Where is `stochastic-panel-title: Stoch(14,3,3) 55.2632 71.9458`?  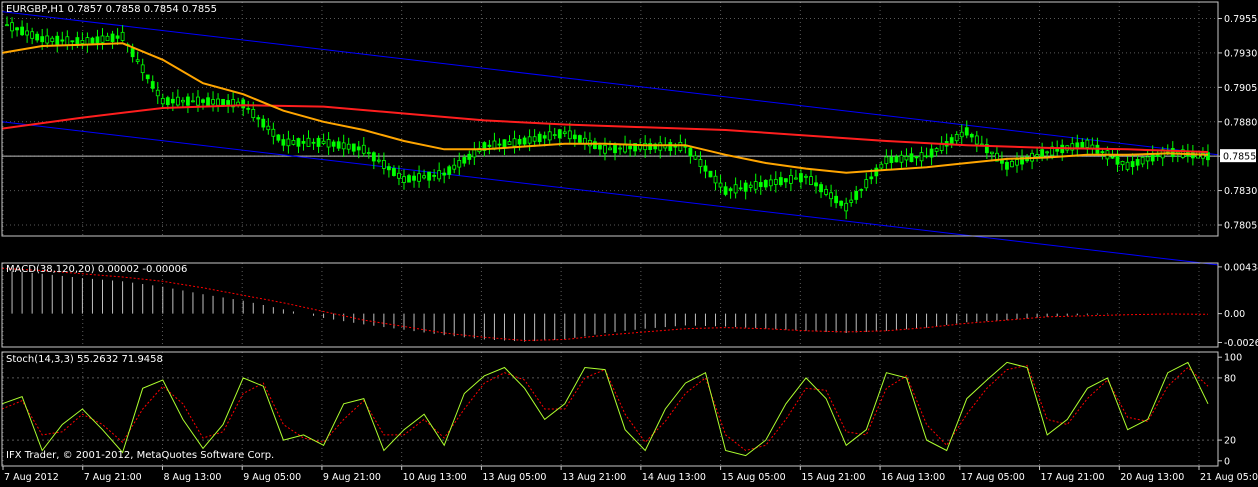
stochastic-panel-title: Stoch(14,3,3) 55.2632 71.9458 is located at coordinates (84, 359).